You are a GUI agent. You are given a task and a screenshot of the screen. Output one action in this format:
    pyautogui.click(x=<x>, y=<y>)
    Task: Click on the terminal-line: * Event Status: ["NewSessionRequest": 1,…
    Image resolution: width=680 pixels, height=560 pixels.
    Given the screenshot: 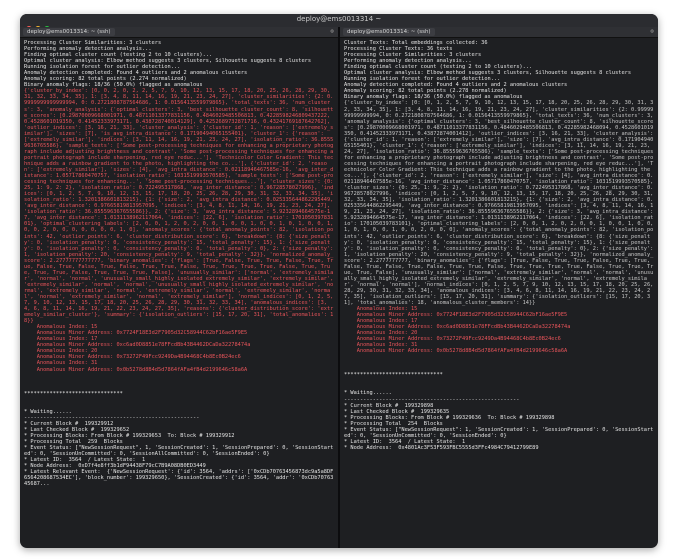 What is the action you would take?
    pyautogui.click(x=499, y=432)
    